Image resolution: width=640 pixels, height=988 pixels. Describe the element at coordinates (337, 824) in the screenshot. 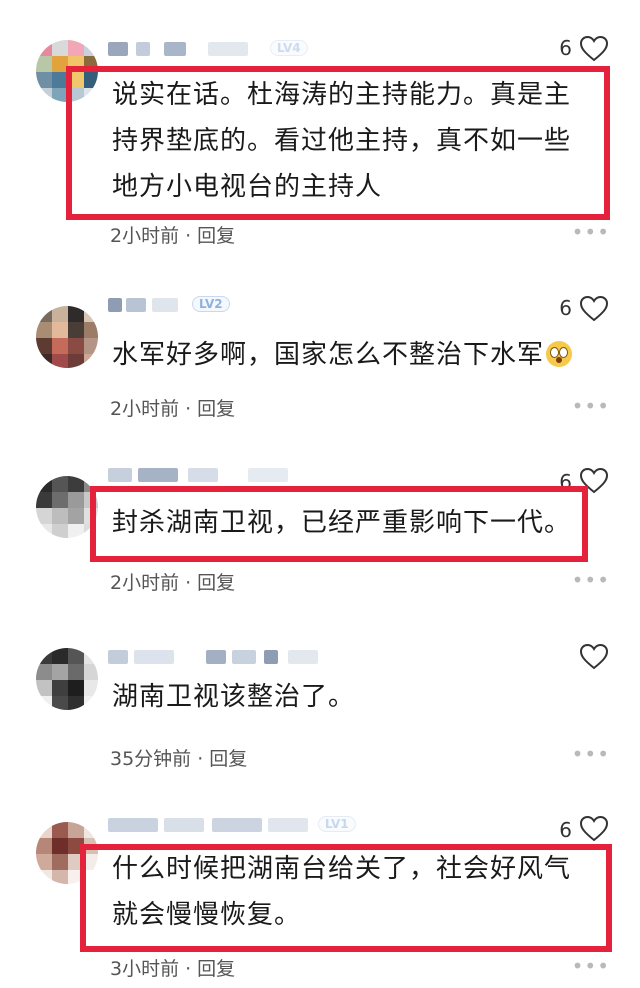

I see `level-badge: LV1` at that location.